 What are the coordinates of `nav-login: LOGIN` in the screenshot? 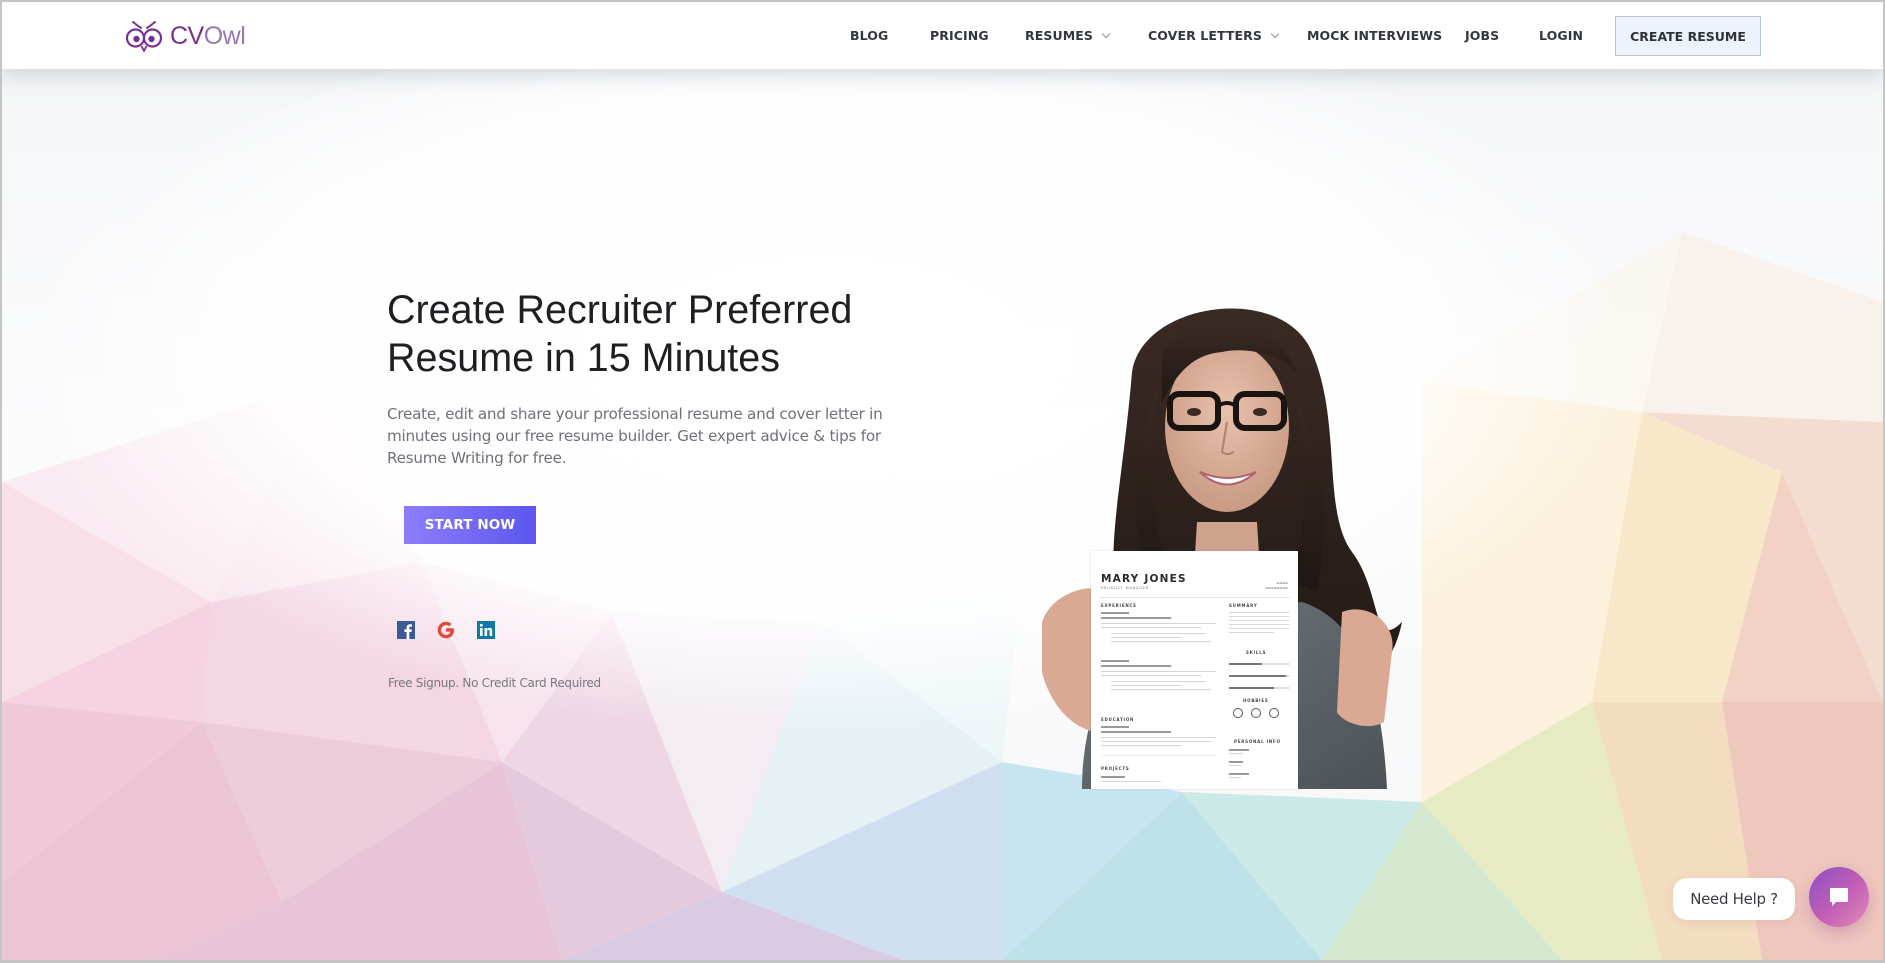 It's located at (1561, 35).